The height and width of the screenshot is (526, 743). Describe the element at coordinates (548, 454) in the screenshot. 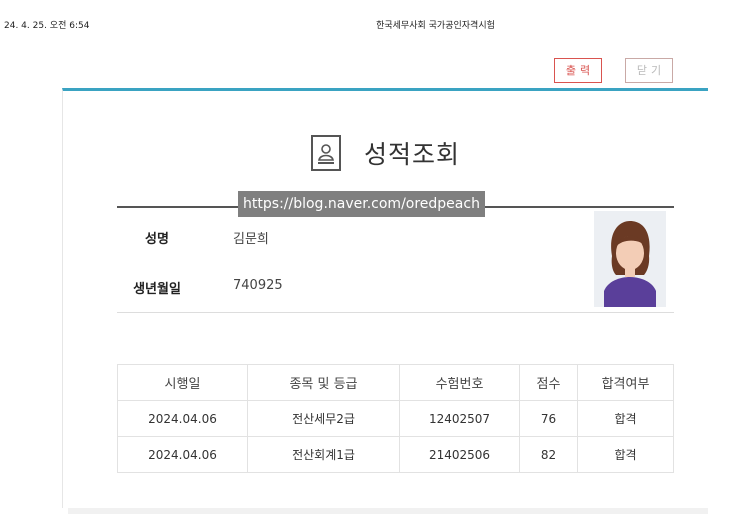

I see `cell-score: 82` at that location.